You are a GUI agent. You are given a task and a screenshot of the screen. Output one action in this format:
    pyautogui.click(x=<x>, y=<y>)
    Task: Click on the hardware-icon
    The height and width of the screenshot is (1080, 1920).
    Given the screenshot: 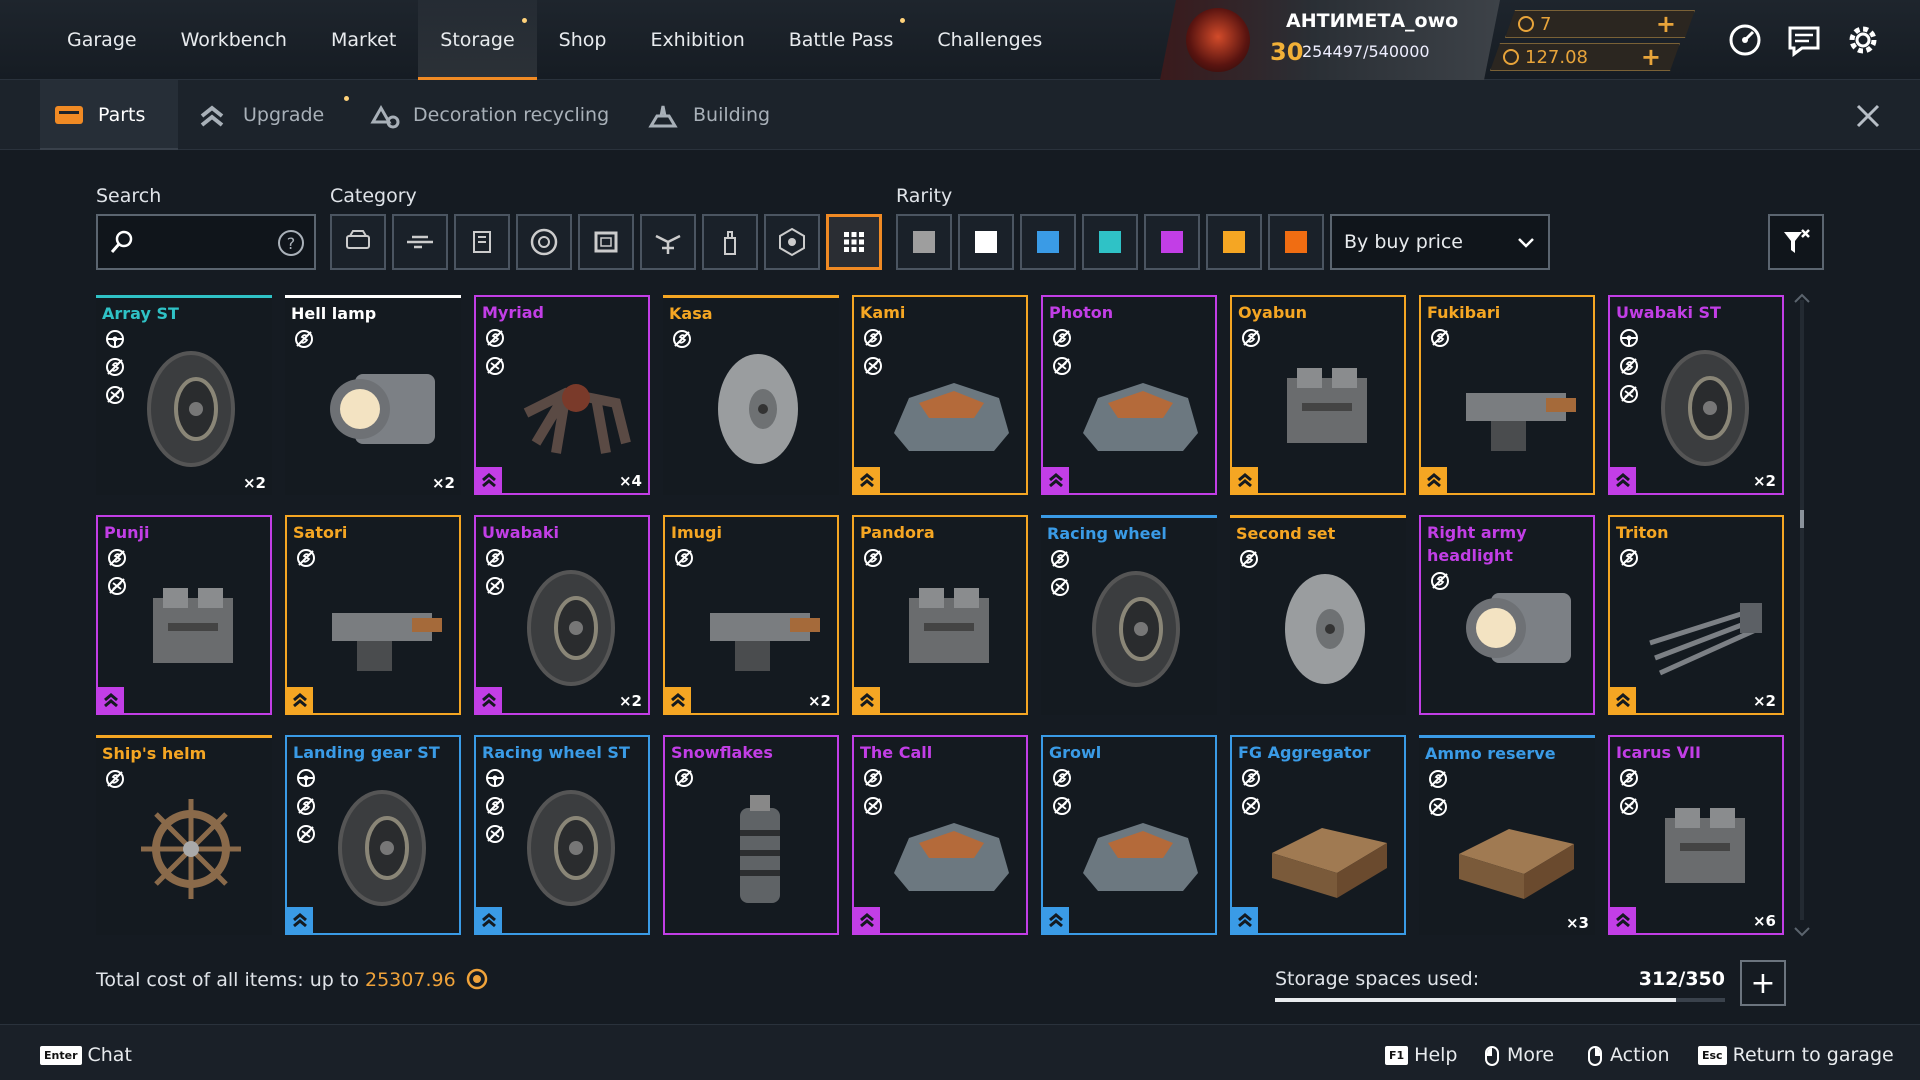 What is the action you would take?
    pyautogui.click(x=482, y=242)
    